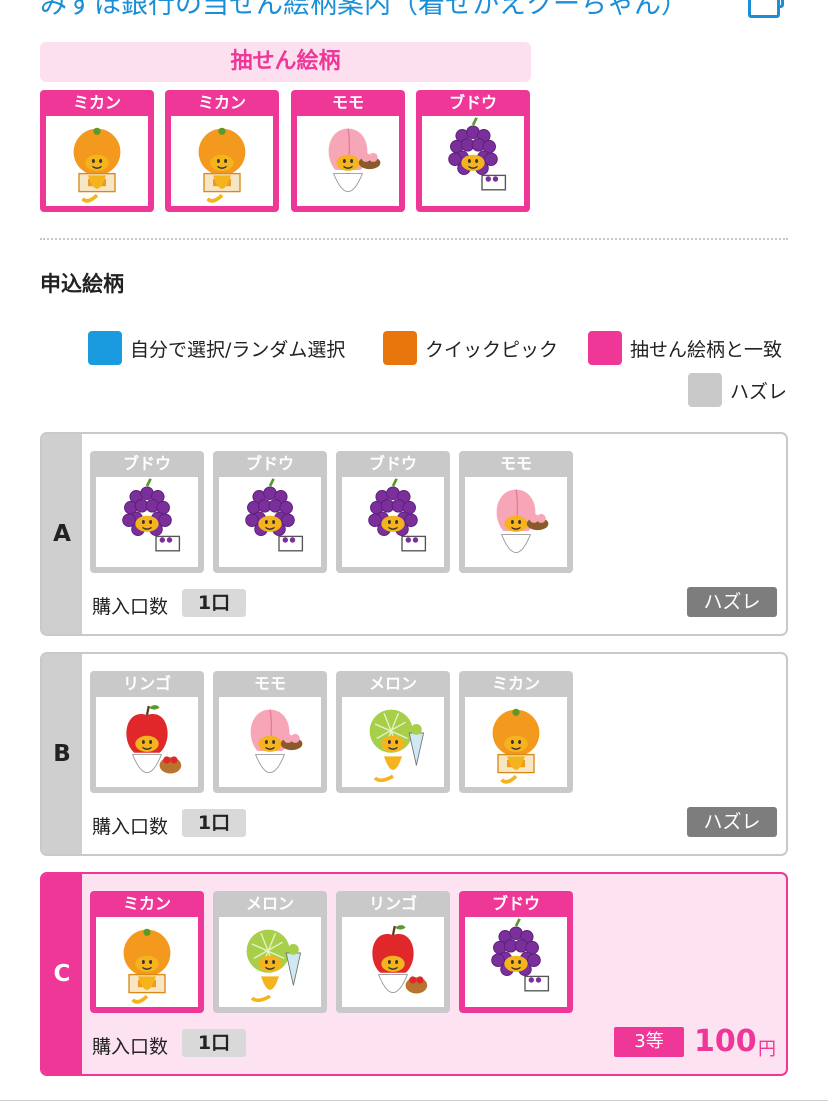  I want to click on prize-unit: 円, so click(767, 1049).